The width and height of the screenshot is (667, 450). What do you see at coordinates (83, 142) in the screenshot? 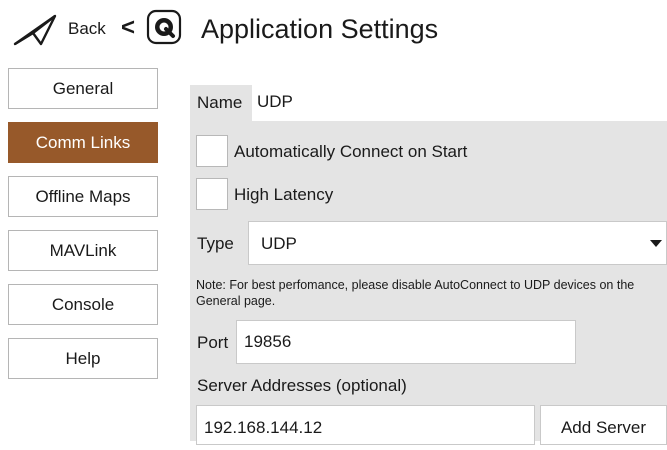
I see `sidebar-item-comm-links: Comm Links` at bounding box center [83, 142].